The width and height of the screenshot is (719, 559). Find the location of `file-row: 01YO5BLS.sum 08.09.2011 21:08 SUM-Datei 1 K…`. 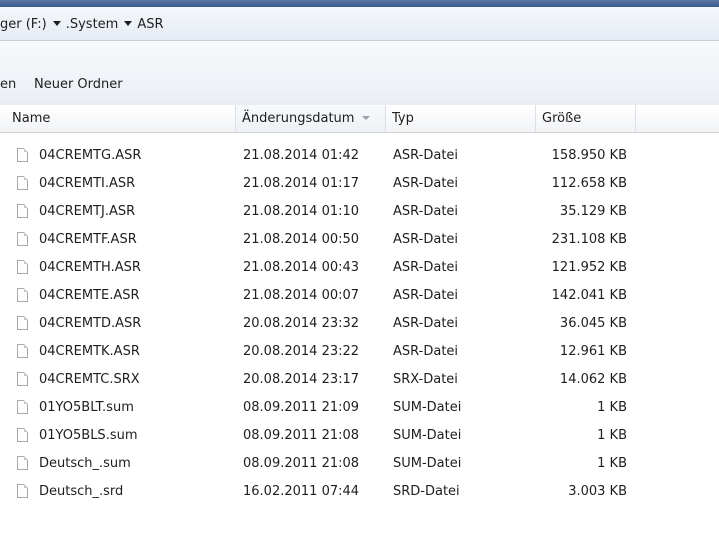

file-row: 01YO5BLS.sum 08.09.2011 21:08 SUM-Datei 1 K… is located at coordinates (359, 436).